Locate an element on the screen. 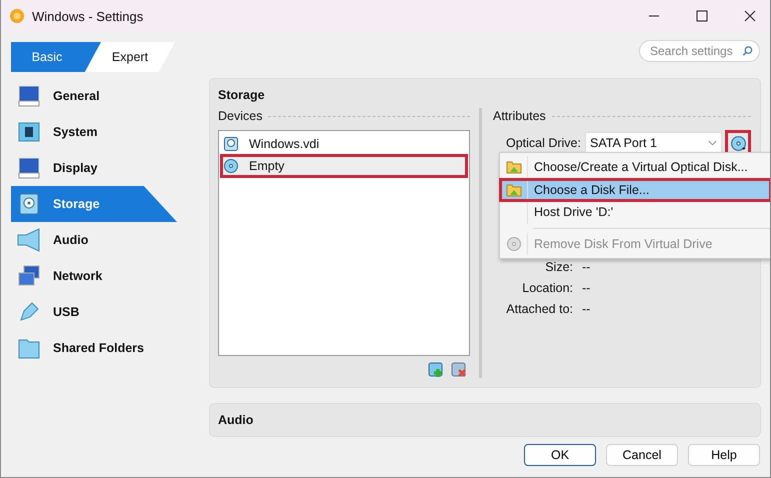 The width and height of the screenshot is (771, 478). field-label: Location: is located at coordinates (547, 288).